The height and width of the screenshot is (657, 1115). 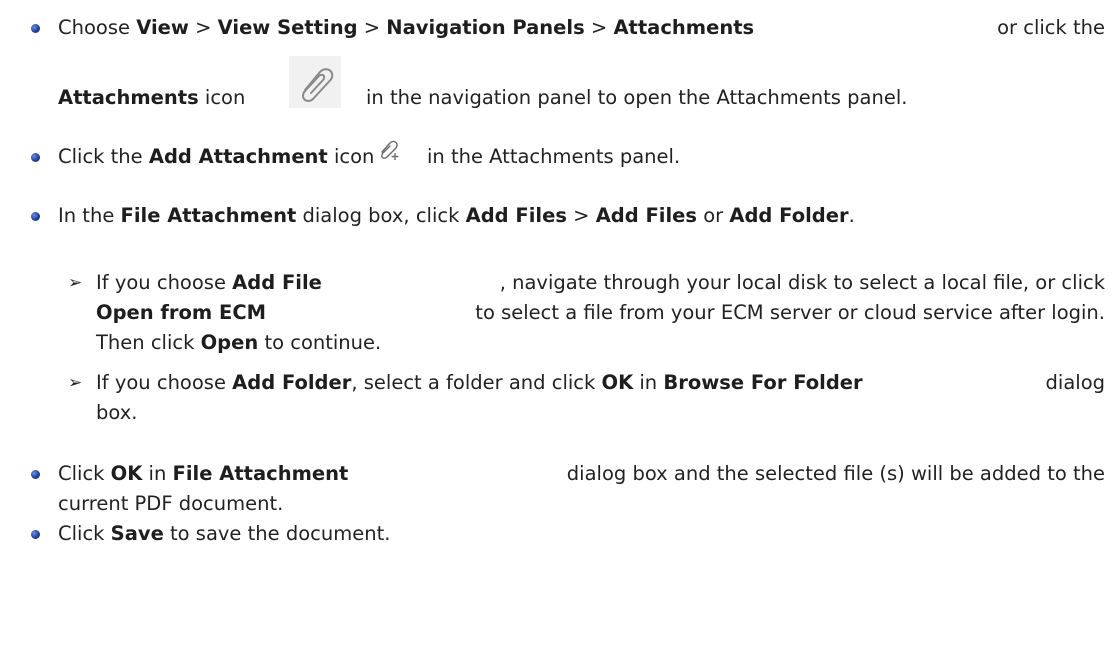 What do you see at coordinates (89, 215) in the screenshot?
I see `text: In the` at bounding box center [89, 215].